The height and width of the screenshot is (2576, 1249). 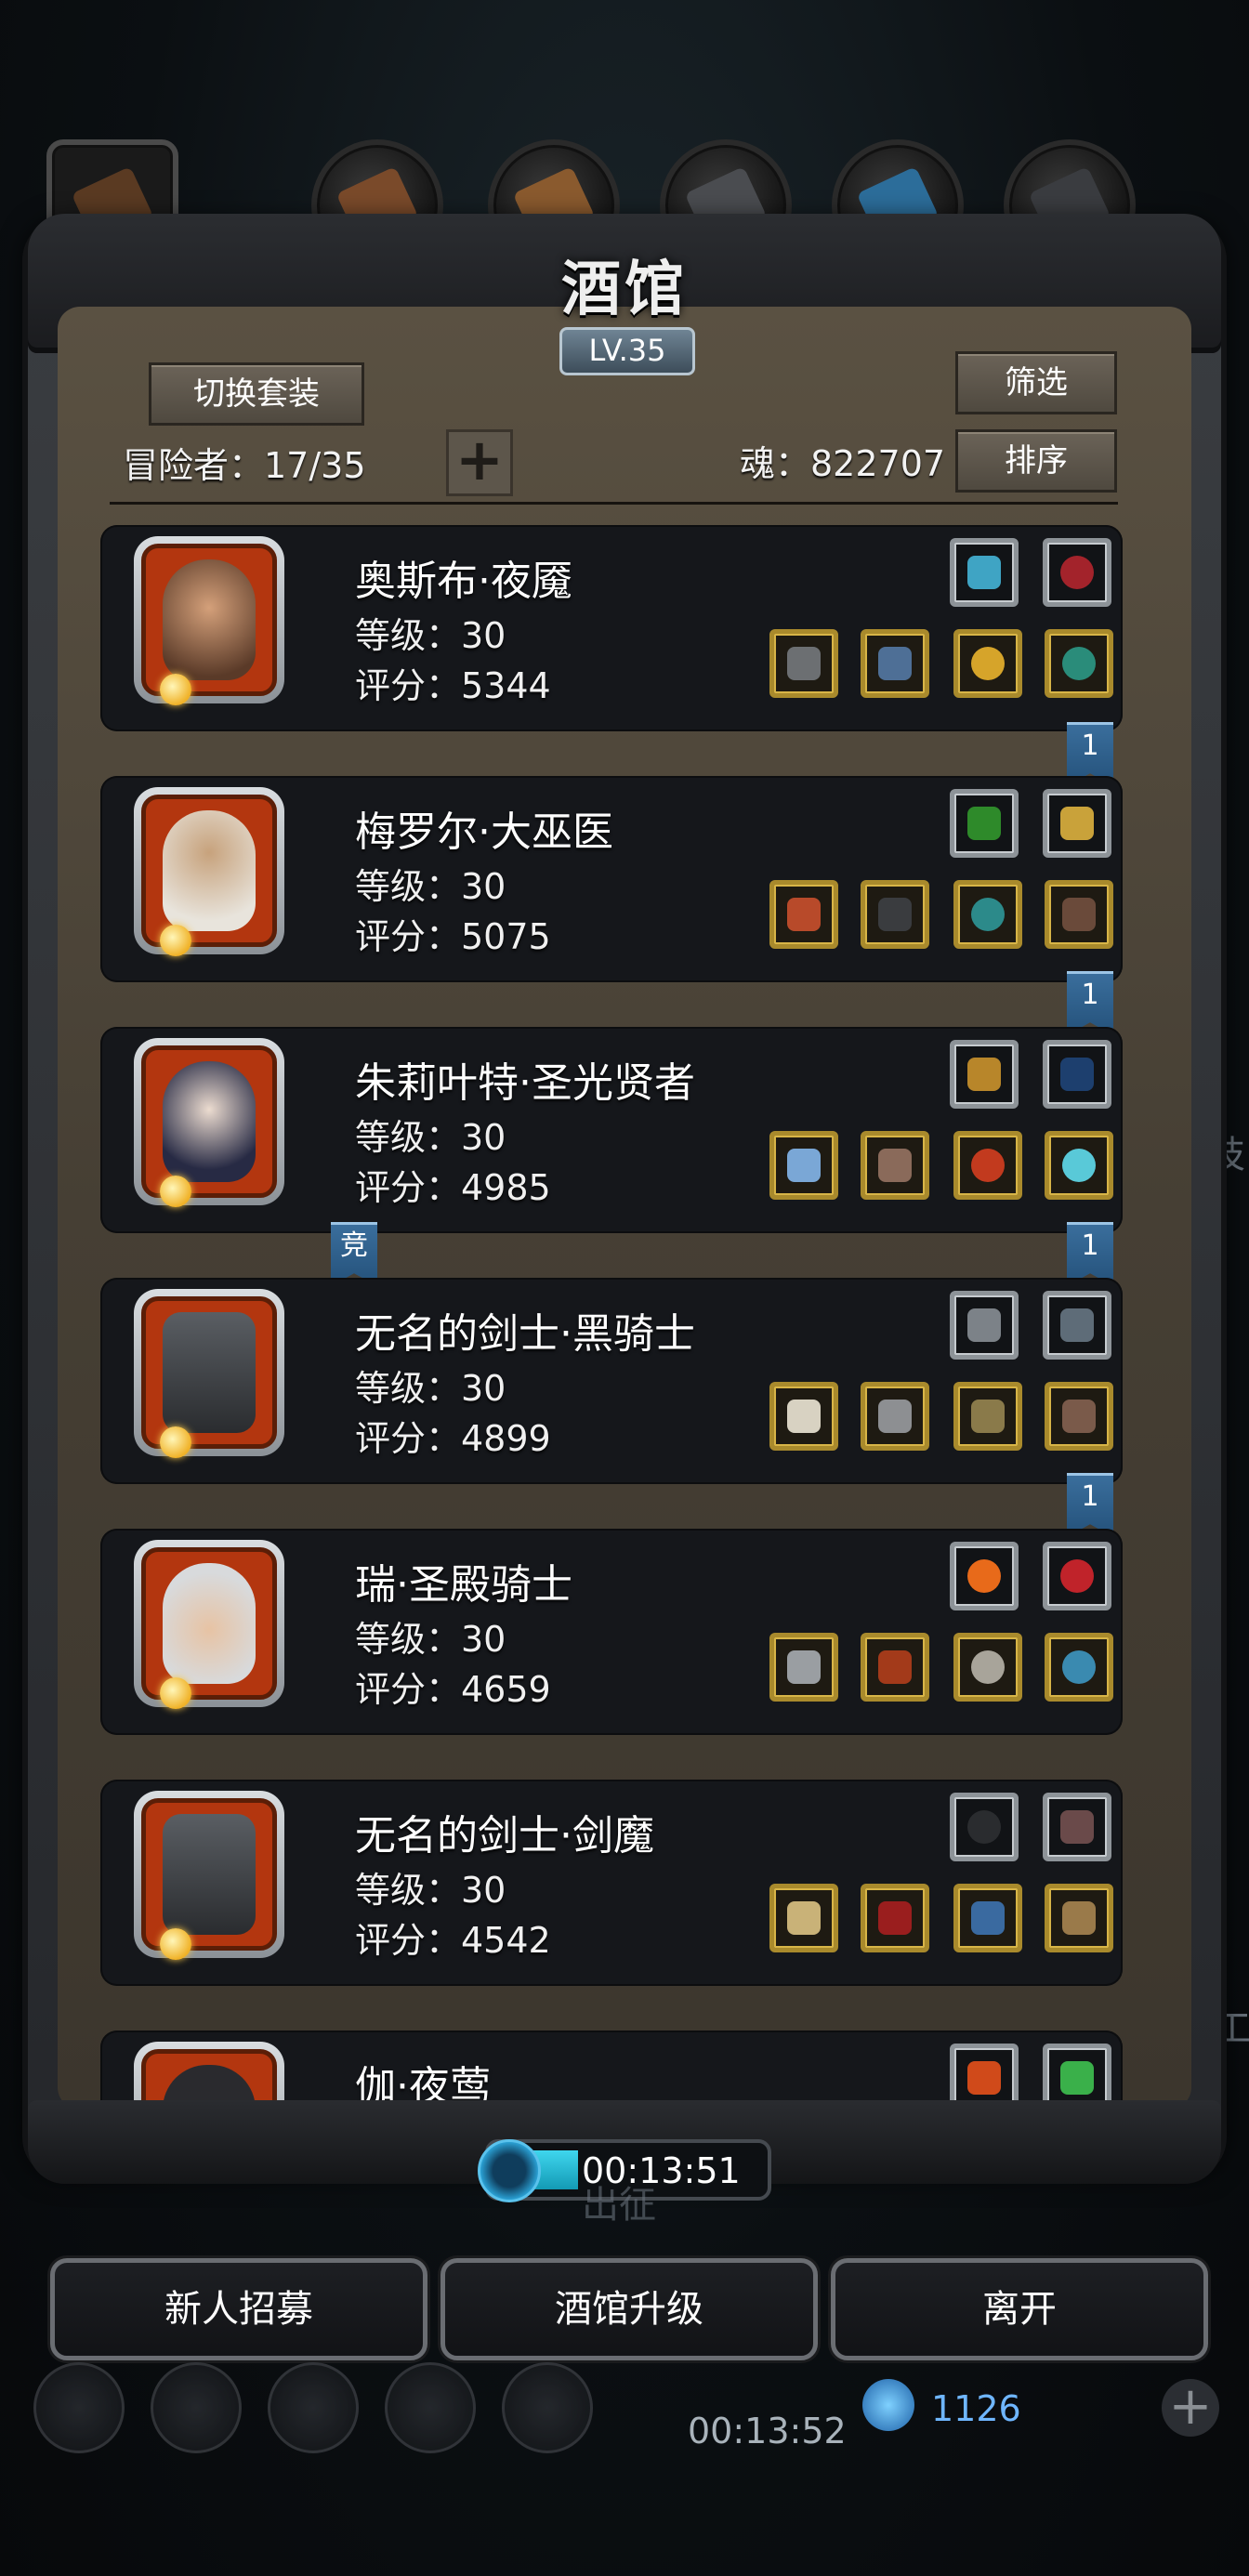 I want to click on page-title: 酒馆, so click(x=624, y=289).